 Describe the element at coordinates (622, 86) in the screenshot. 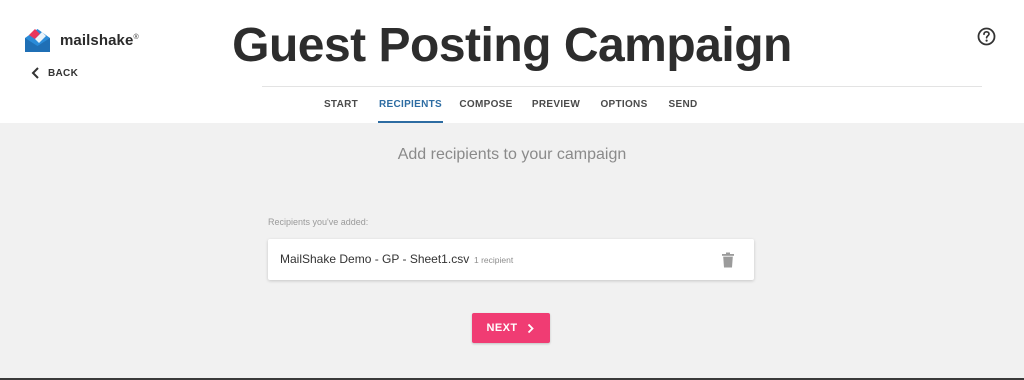

I see `header-divider` at that location.